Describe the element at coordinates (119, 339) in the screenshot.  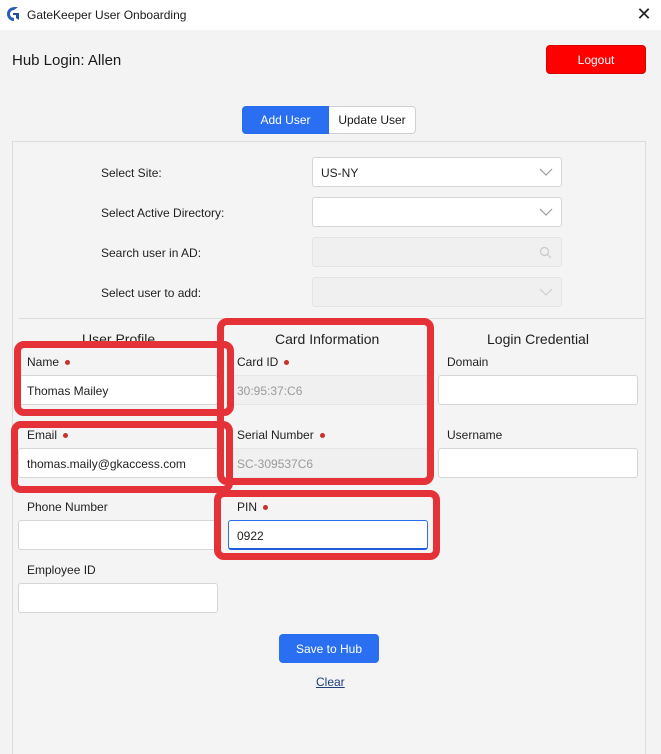
I see `user-profile-title: User Profile` at that location.